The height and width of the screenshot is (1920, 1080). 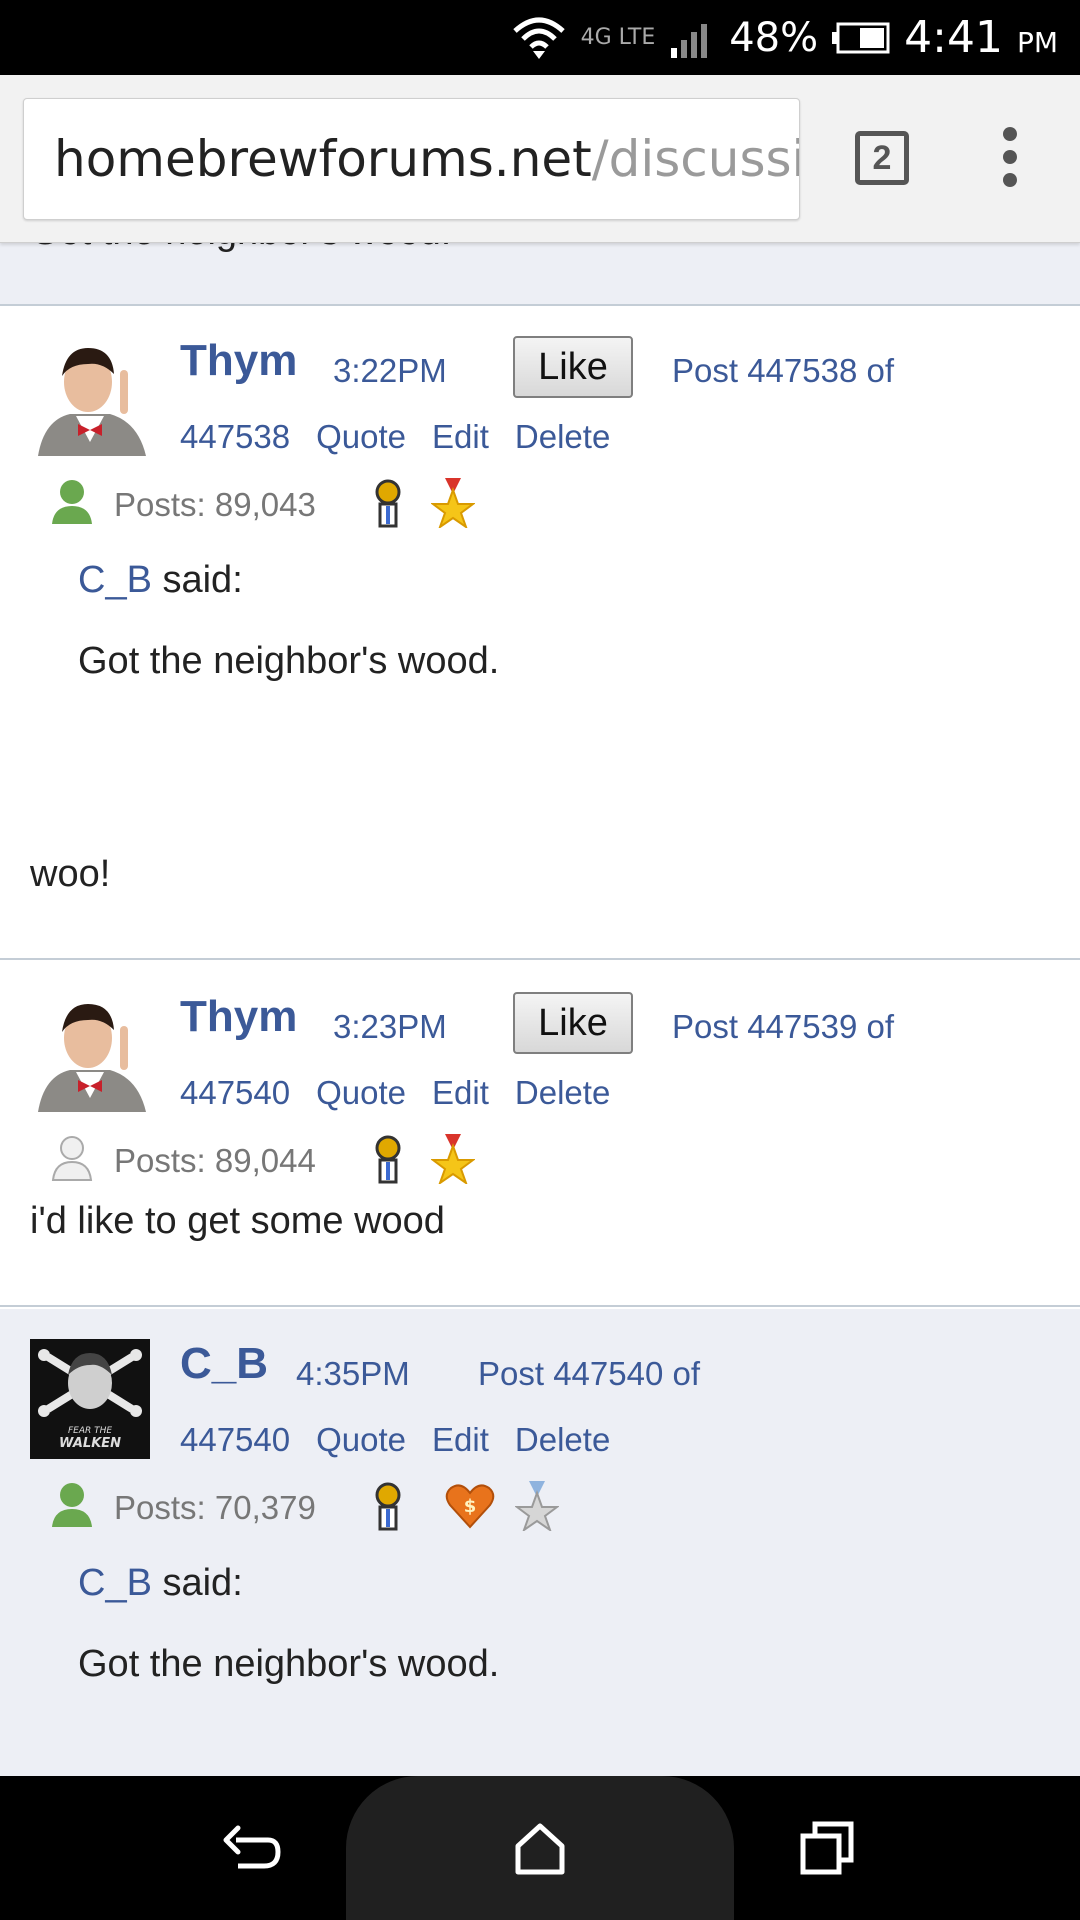 I want to click on back-icon, so click(x=252, y=1848).